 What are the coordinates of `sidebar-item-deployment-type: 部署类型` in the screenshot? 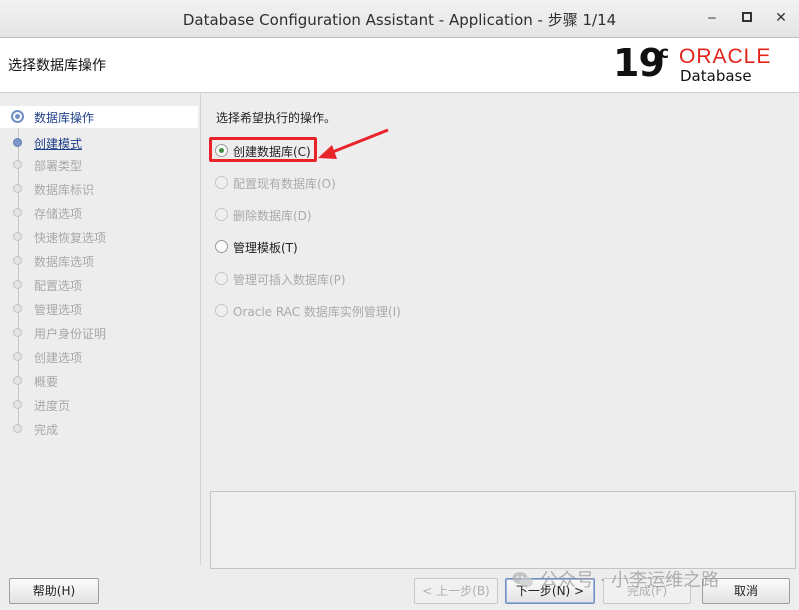 It's located at (99, 165).